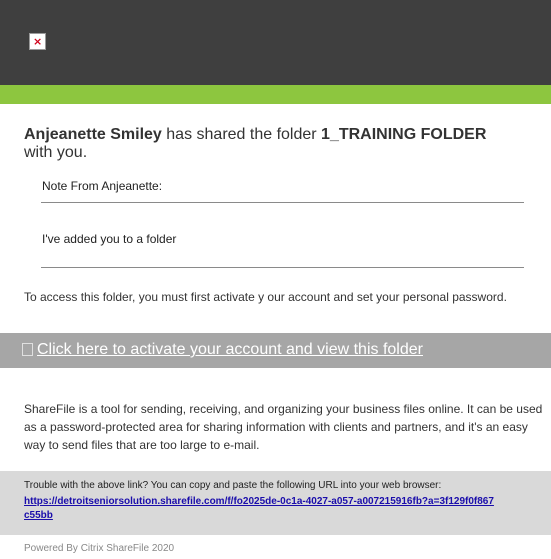 This screenshot has width=551, height=559. Describe the element at coordinates (275, 94) in the screenshot. I see `accent-bar` at that location.